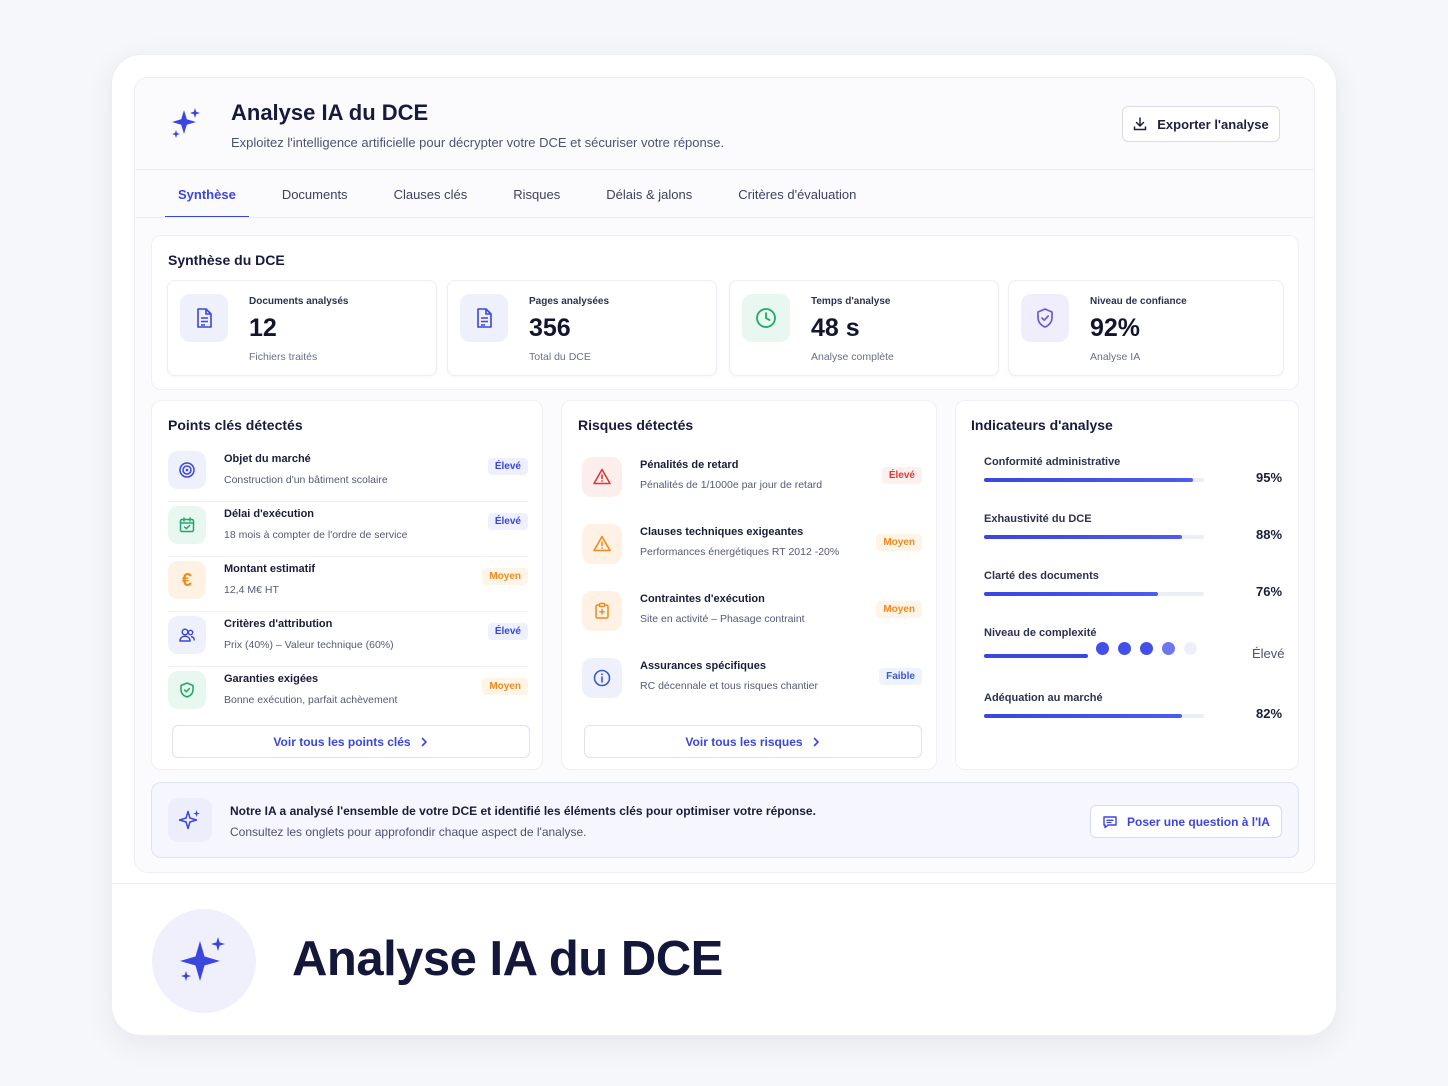 This screenshot has height=1086, width=1448. I want to click on indicator-complexite: Niveau de complexité Élevé, so click(1134, 644).